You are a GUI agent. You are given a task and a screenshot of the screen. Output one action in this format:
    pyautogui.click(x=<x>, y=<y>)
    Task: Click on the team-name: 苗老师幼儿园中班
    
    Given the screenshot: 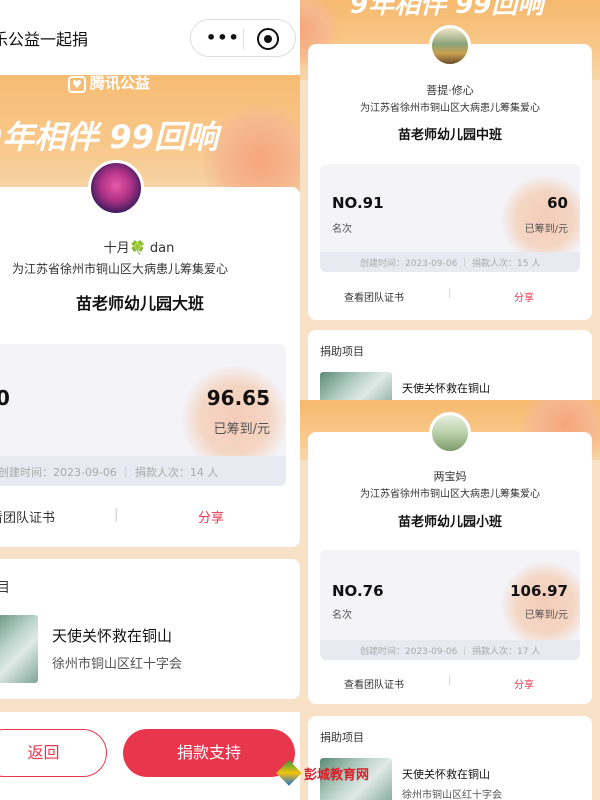 What is the action you would take?
    pyautogui.click(x=449, y=135)
    